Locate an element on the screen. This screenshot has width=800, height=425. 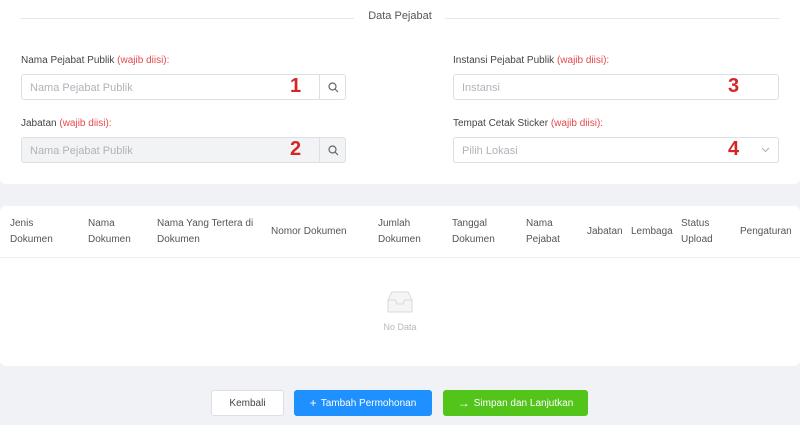
nama-pejabat-label-text: Nama Pejabat Publik is located at coordinates (68, 60).